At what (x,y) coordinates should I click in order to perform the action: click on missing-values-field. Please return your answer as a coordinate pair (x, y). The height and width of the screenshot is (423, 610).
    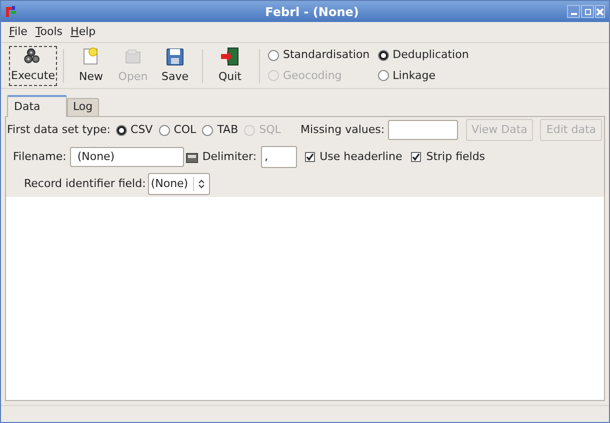
    Looking at the image, I should click on (423, 130).